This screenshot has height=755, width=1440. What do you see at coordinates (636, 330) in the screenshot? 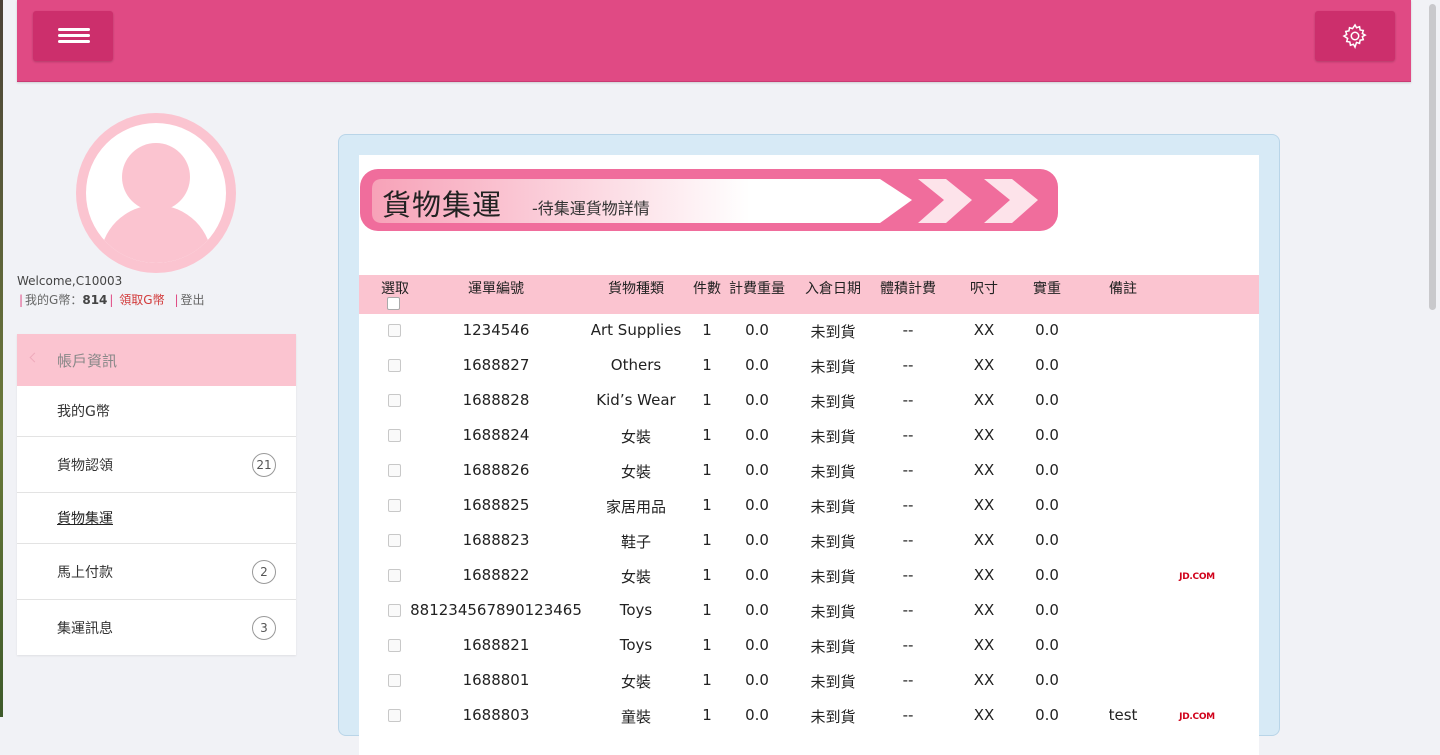
I see `type-cell: Art Supplies` at bounding box center [636, 330].